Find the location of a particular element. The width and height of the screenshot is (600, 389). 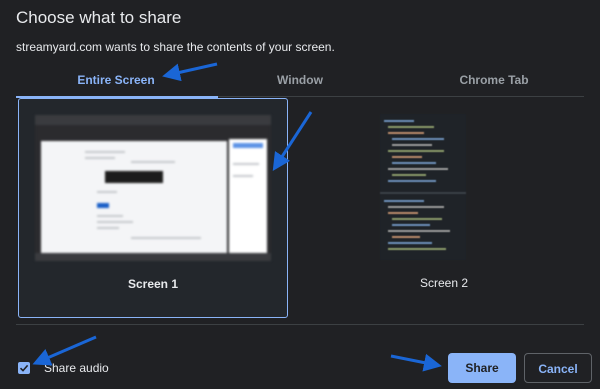

check-icon is located at coordinates (24, 368).